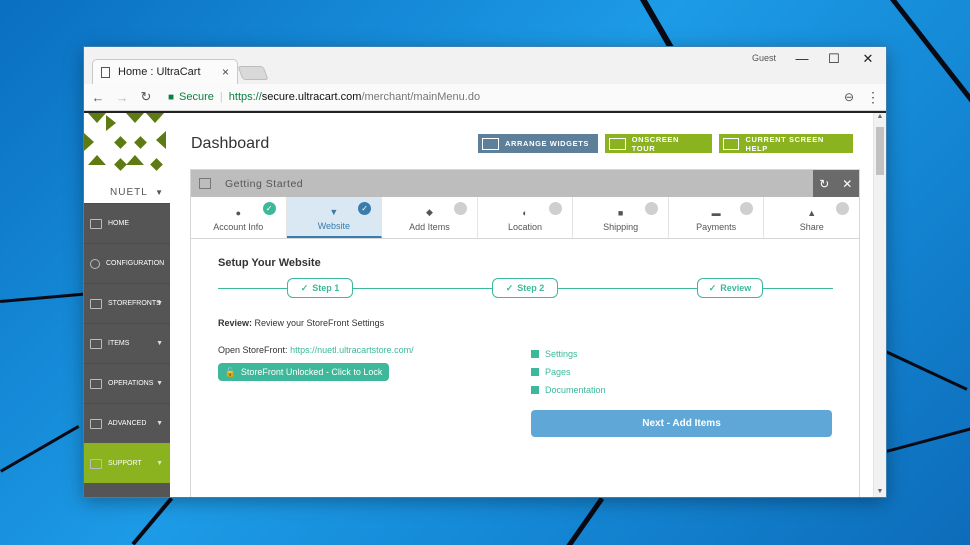  Describe the element at coordinates (98, 97) in the screenshot. I see `back-arrow-icon: ←` at that location.